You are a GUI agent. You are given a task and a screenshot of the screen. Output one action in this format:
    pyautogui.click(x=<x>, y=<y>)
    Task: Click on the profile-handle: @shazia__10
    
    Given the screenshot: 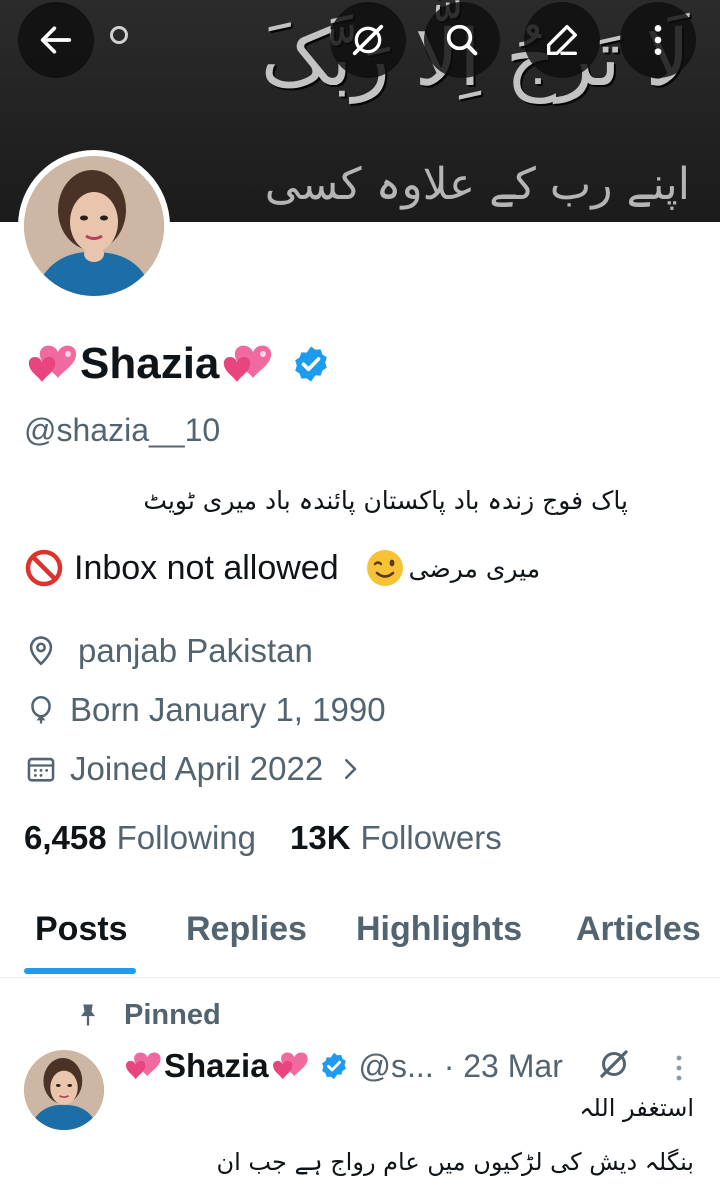 What is the action you would take?
    pyautogui.click(x=122, y=430)
    